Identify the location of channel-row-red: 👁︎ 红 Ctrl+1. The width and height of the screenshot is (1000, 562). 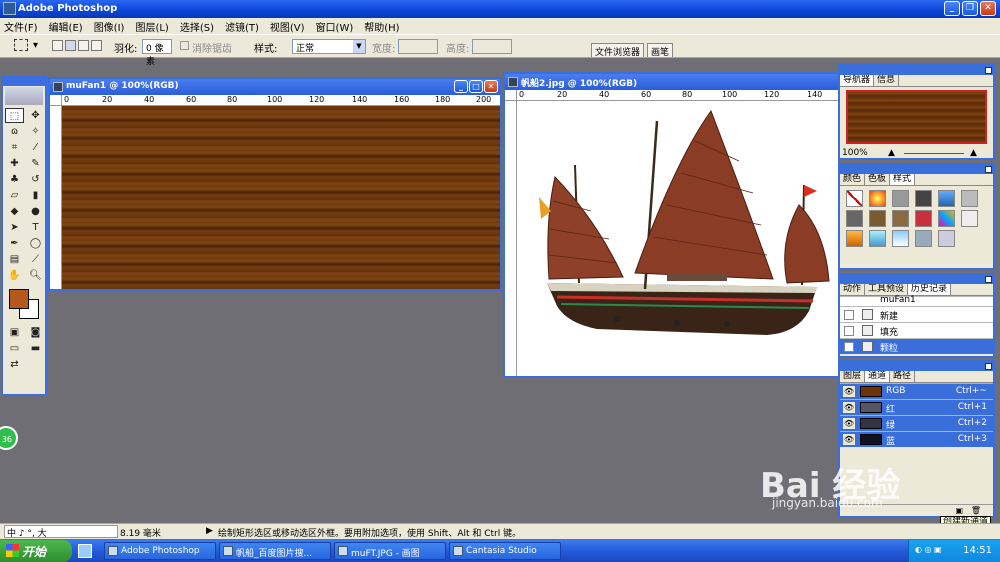
(916, 407).